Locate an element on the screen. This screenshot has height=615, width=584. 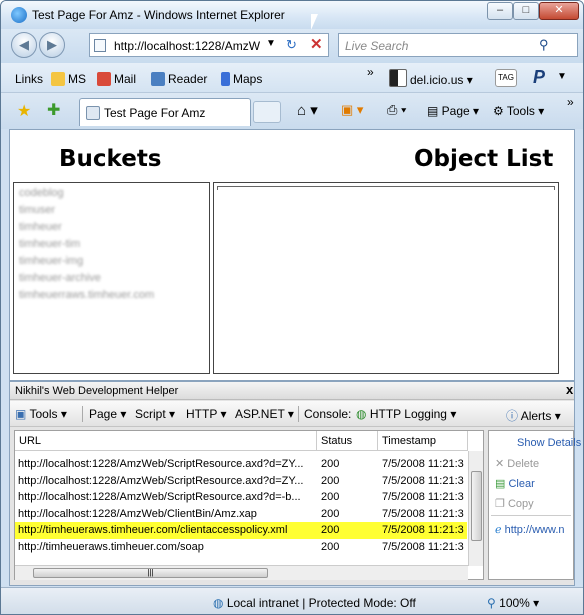
http-logging-label: HTTP Logging is located at coordinates (408, 414).